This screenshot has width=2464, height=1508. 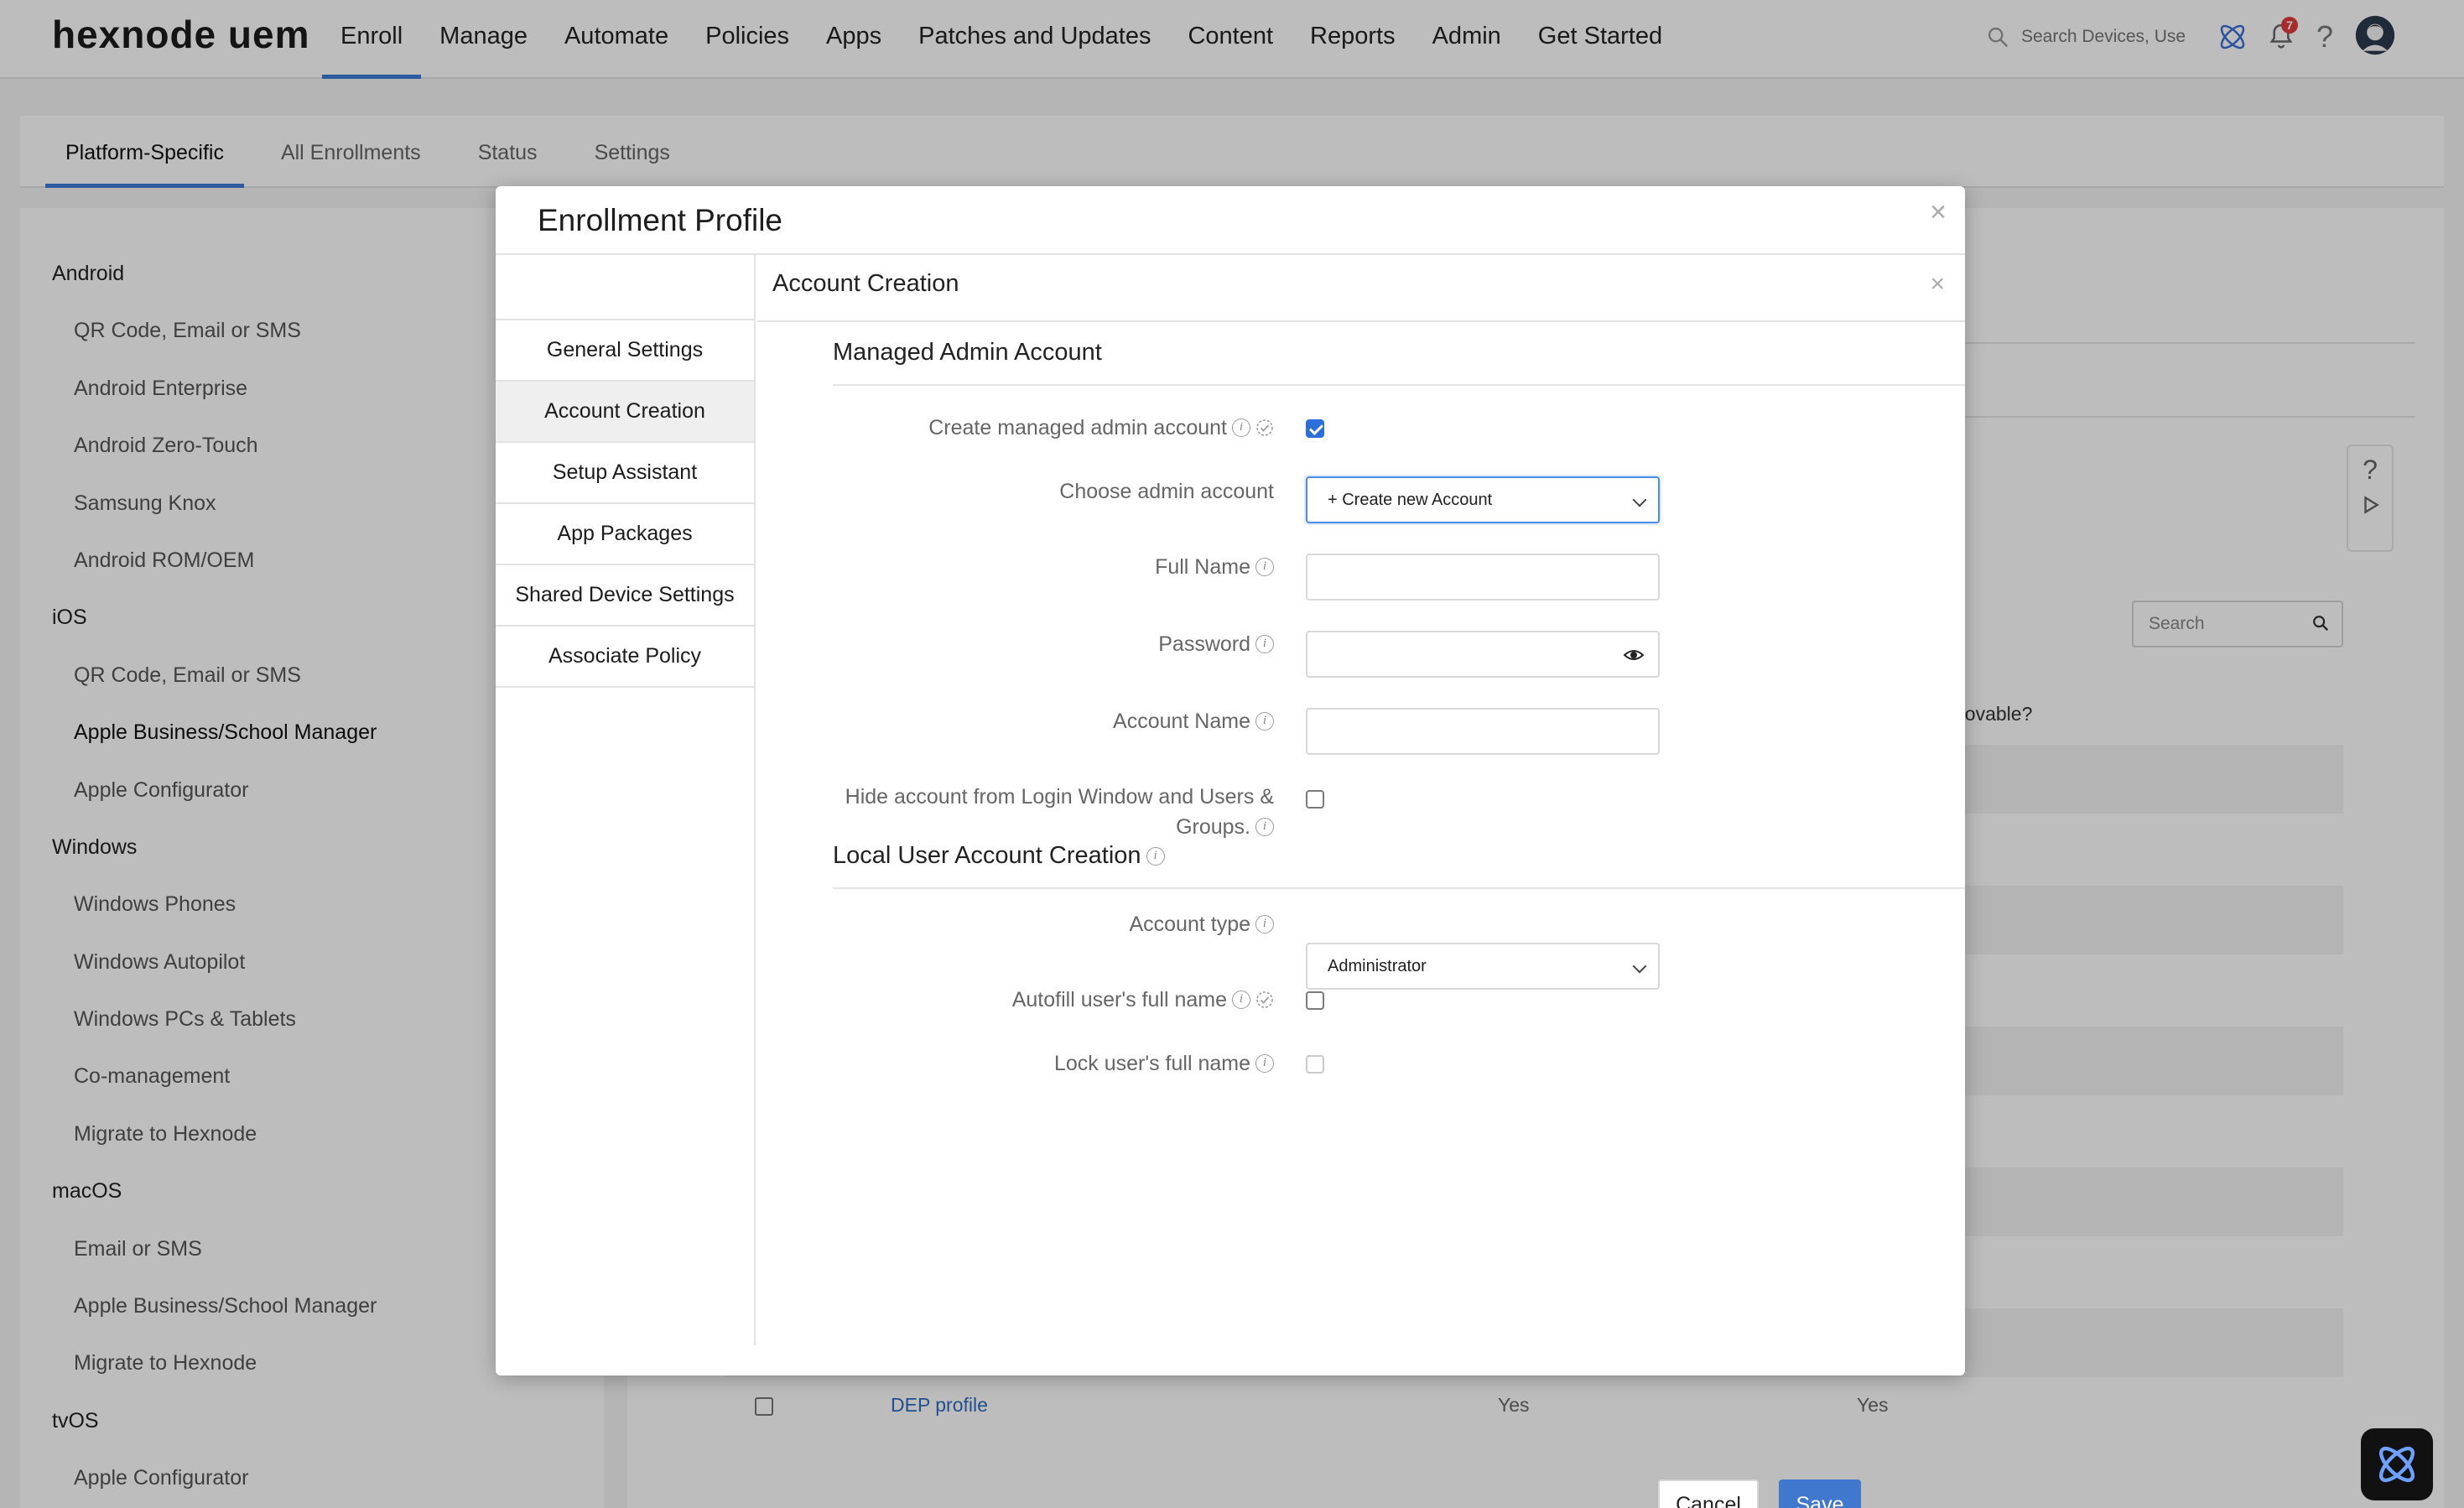 I want to click on full-name-field, so click(x=1483, y=577).